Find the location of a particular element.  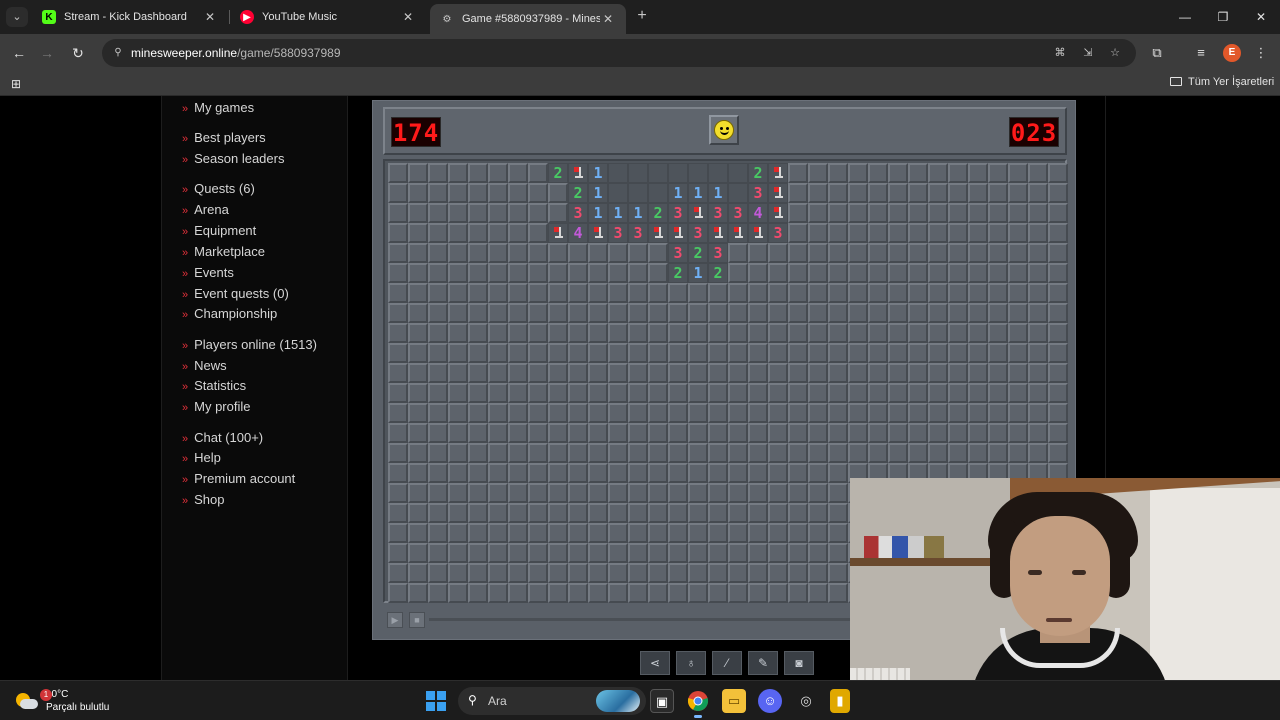

app-icon: ◎ is located at coordinates (806, 701).